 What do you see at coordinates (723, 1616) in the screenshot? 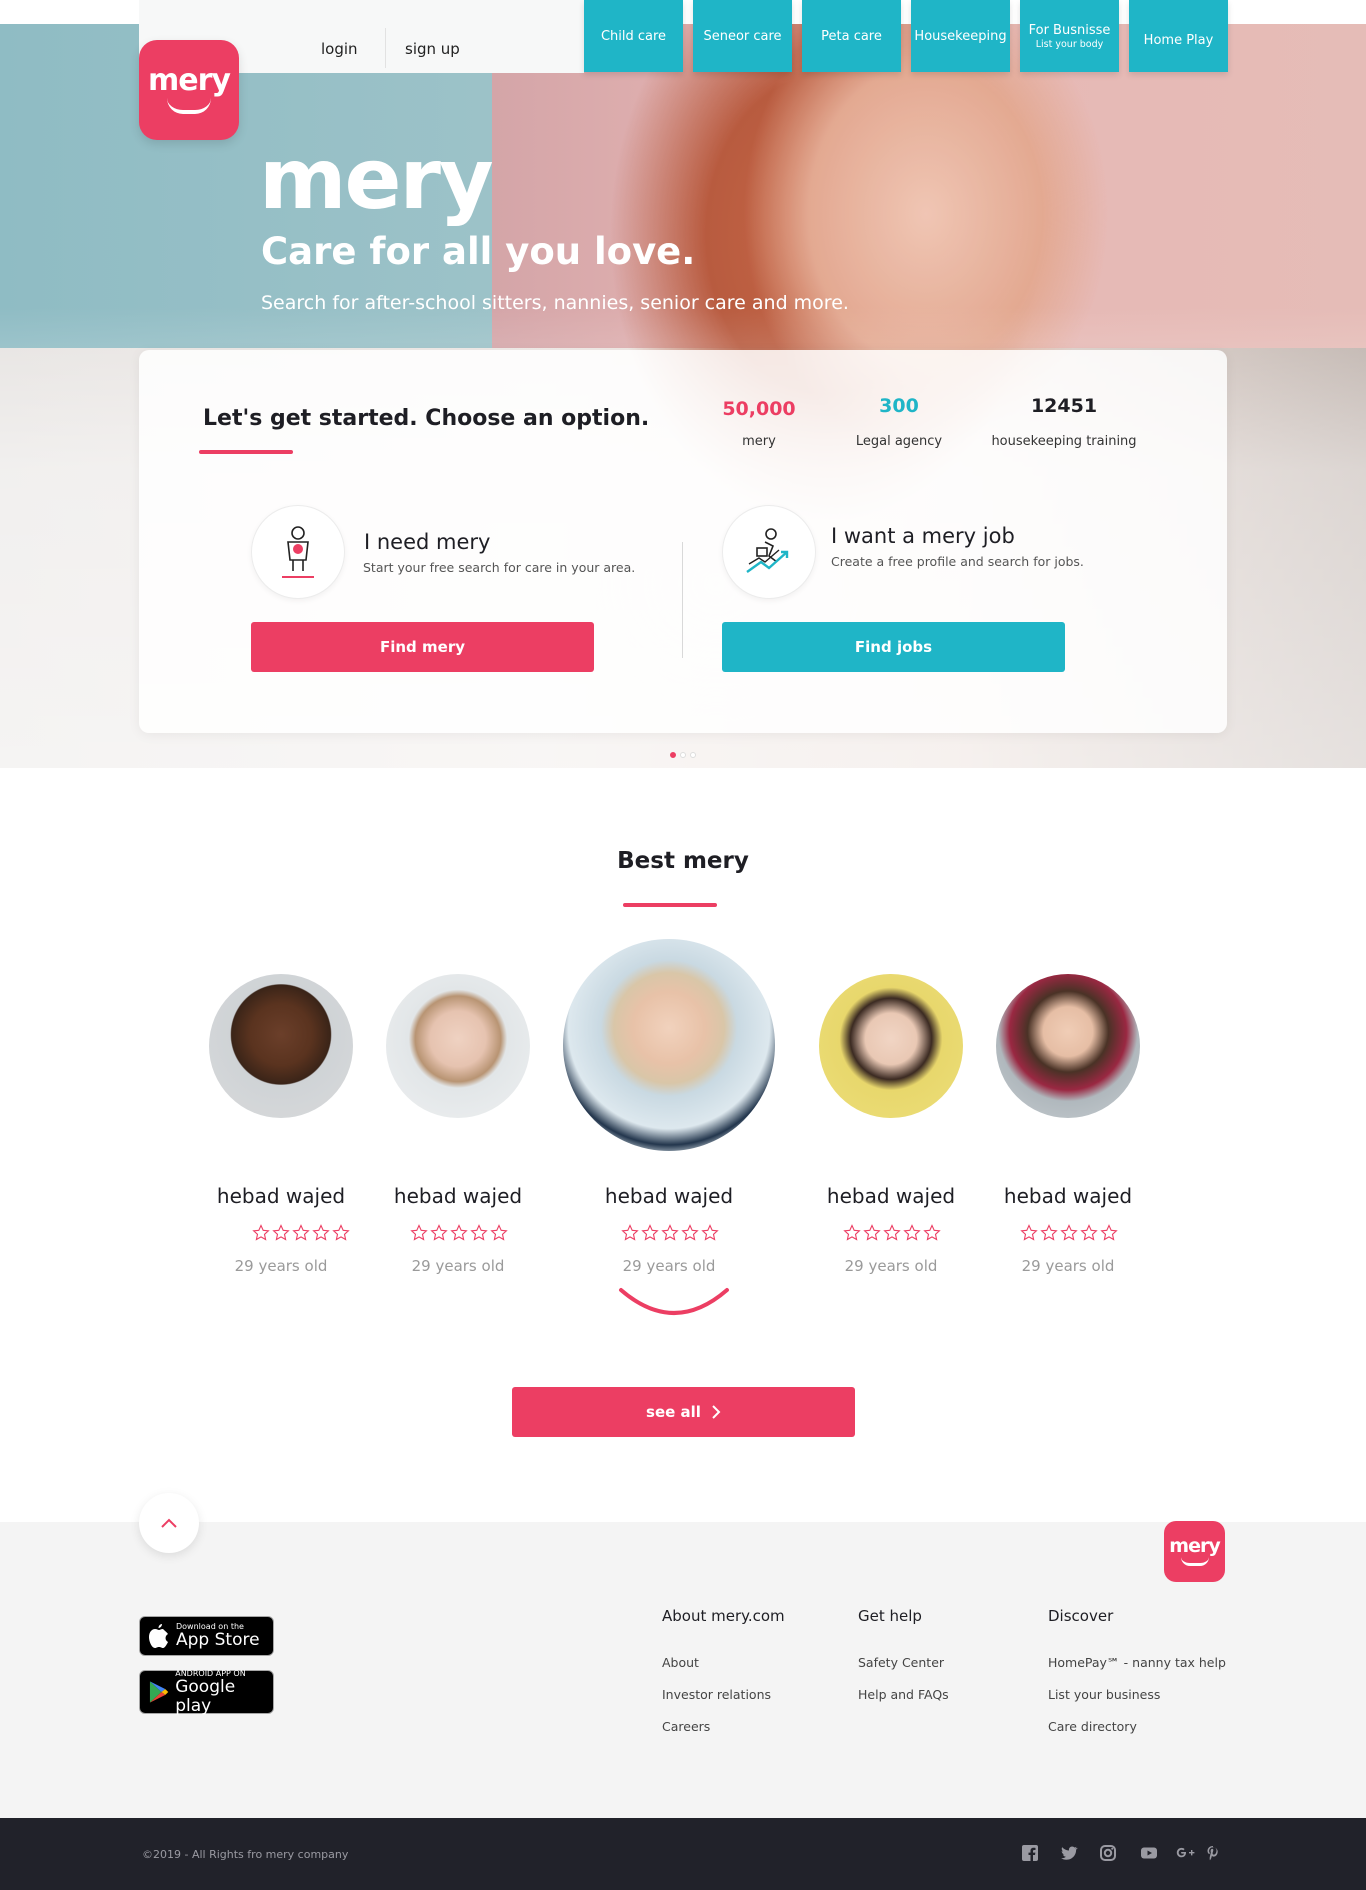
I see `footer-col-title-about: About mery.com` at bounding box center [723, 1616].